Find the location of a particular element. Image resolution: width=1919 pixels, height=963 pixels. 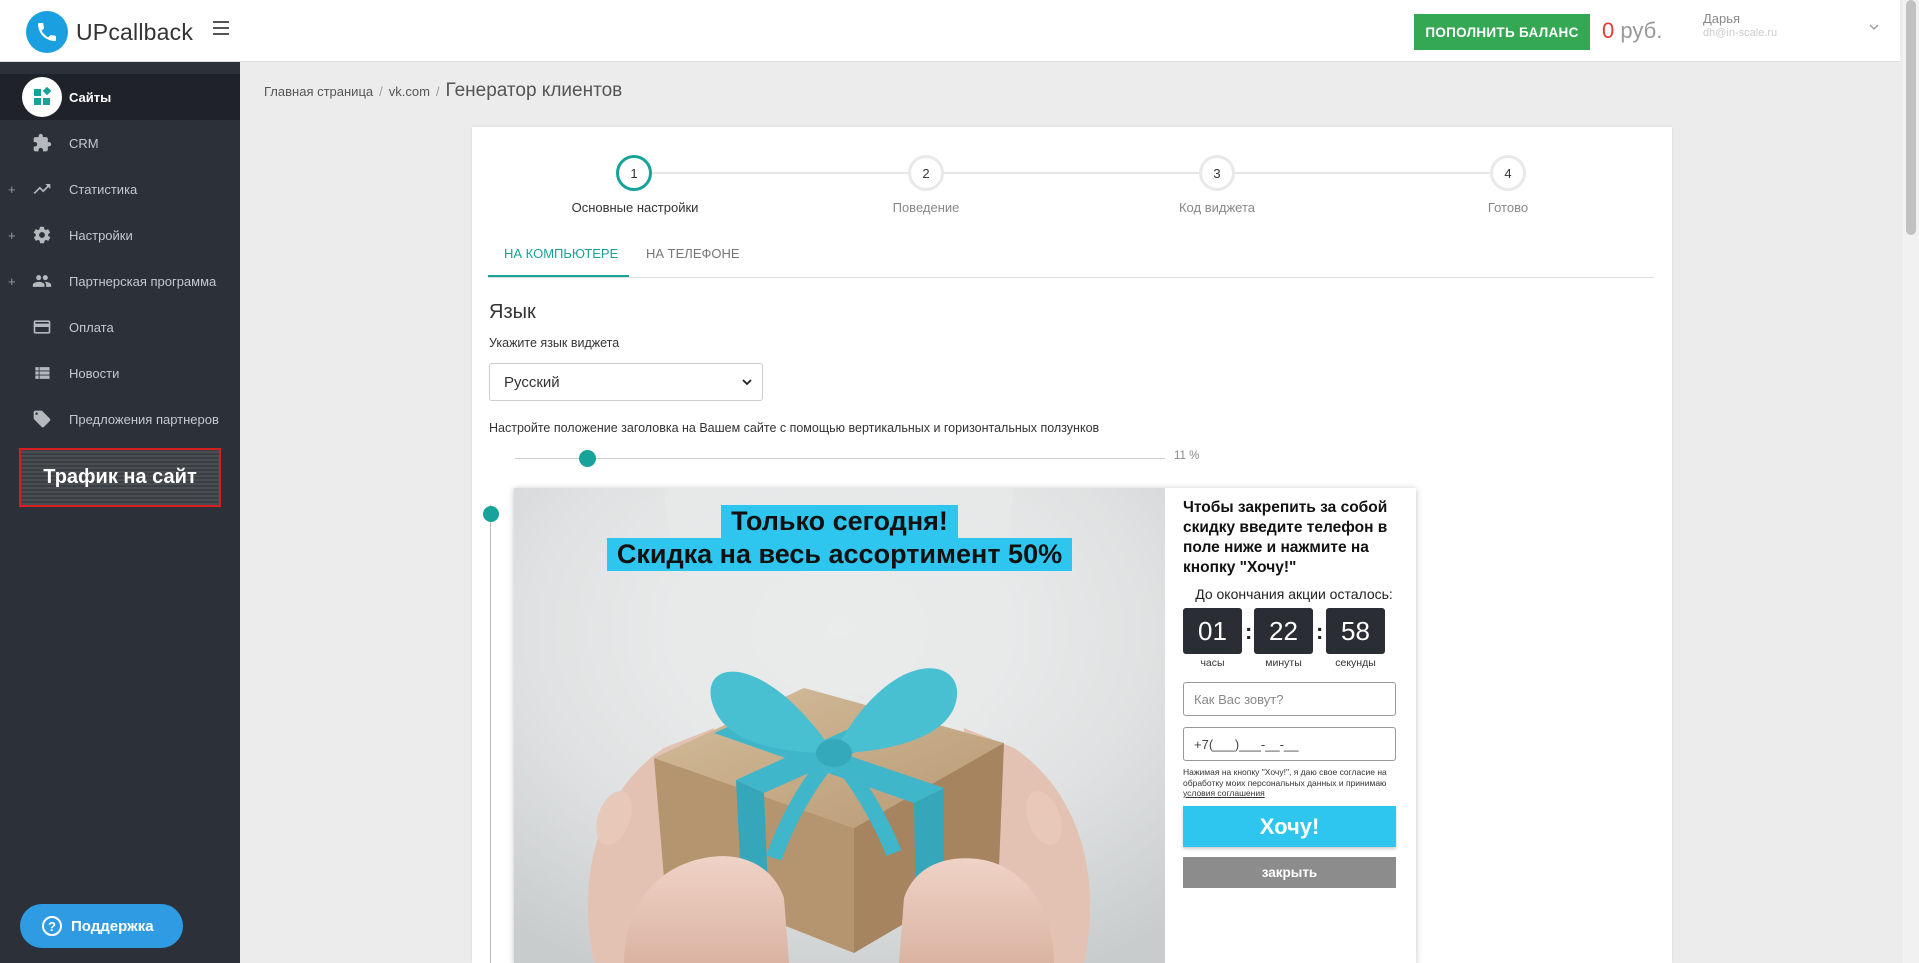

logo: UPcallback is located at coordinates (109, 32).